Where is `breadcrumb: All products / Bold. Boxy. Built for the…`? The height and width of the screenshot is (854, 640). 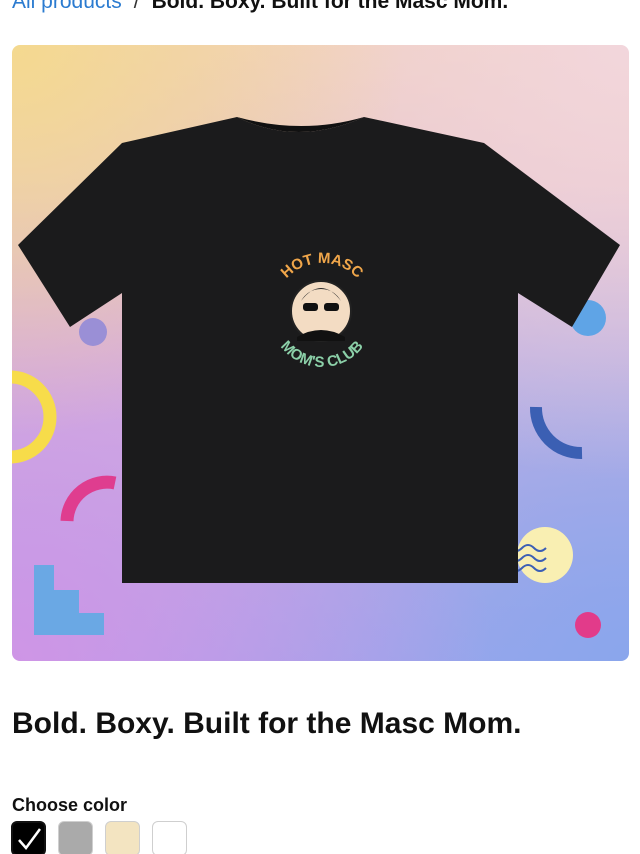
breadcrumb: All products / Bold. Boxy. Built for the… is located at coordinates (260, 8).